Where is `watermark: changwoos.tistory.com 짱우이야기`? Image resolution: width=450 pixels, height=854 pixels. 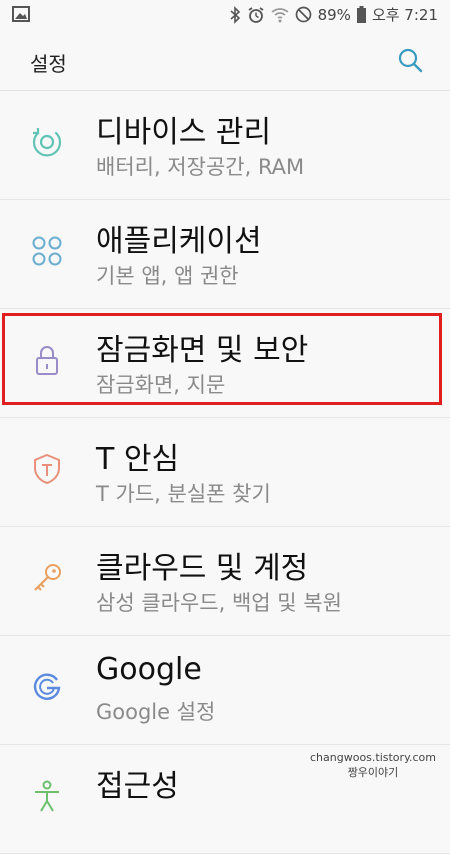 watermark: changwoos.tistory.com 짱우이야기 is located at coordinates (373, 765).